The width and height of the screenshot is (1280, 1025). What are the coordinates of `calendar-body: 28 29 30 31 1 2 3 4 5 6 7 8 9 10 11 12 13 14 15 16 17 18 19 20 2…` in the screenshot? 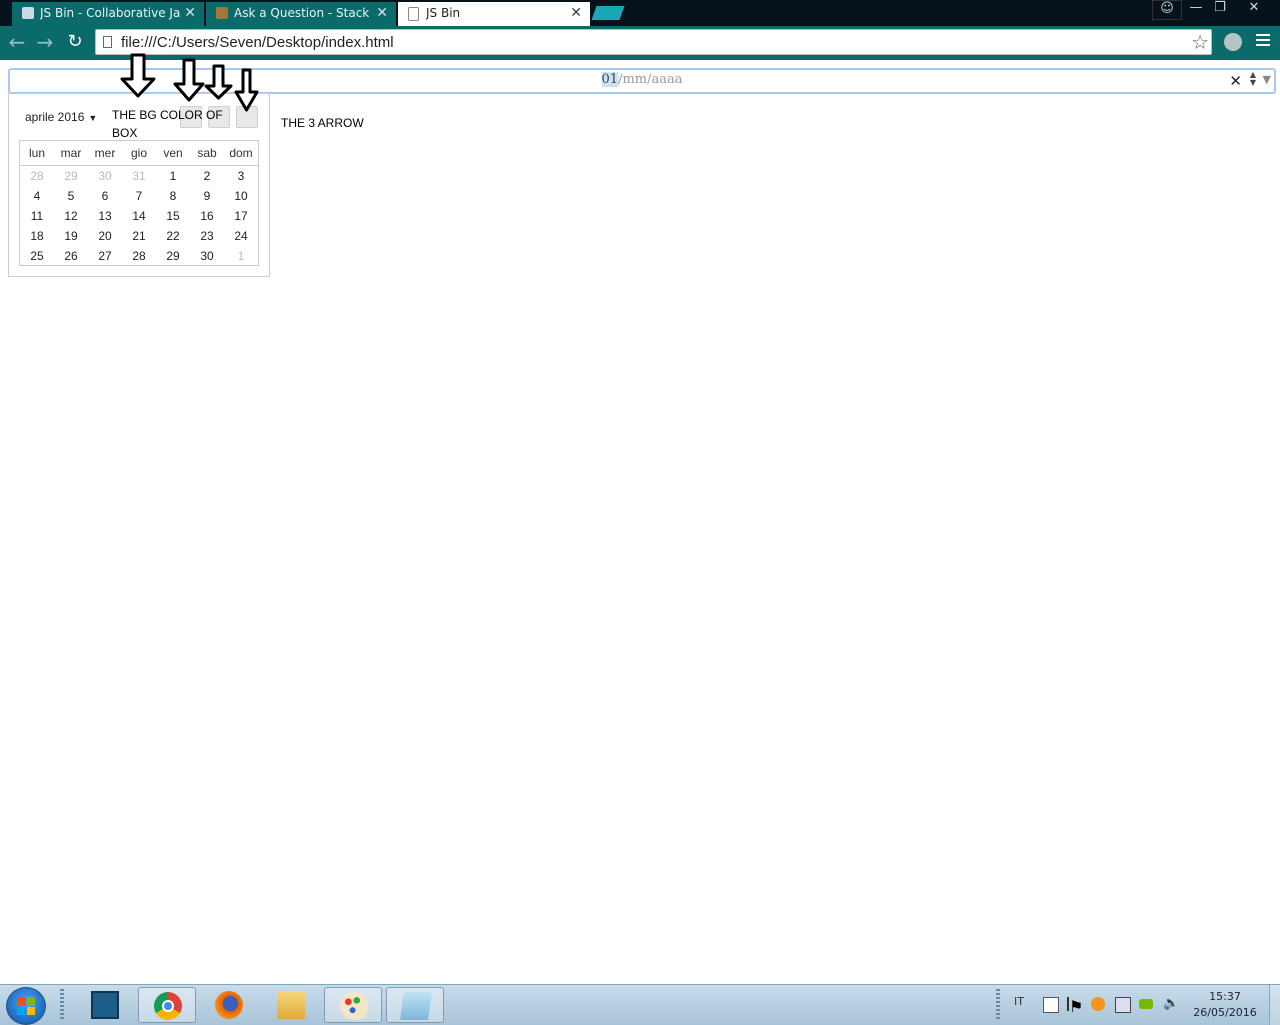 It's located at (139, 216).